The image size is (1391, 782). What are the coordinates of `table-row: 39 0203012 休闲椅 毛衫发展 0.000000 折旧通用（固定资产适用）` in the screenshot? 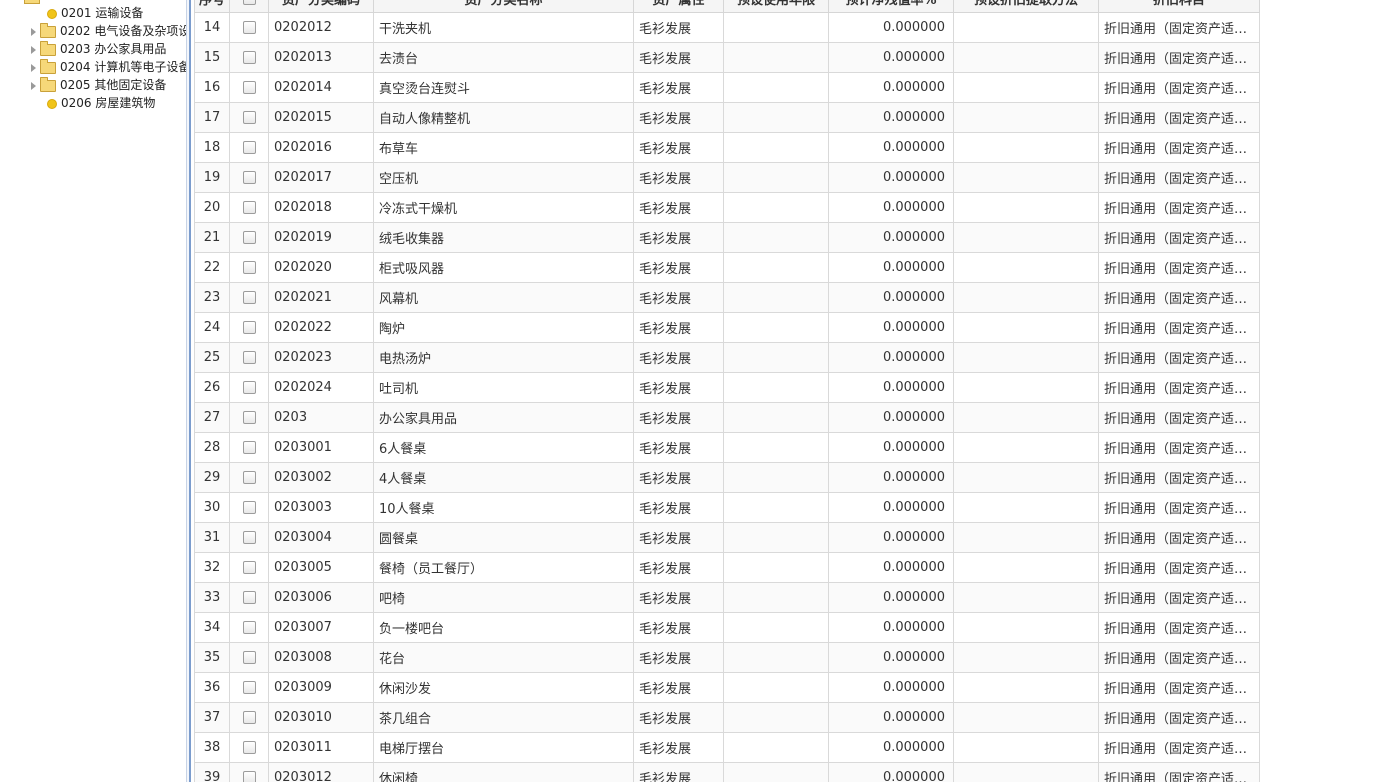 It's located at (727, 772).